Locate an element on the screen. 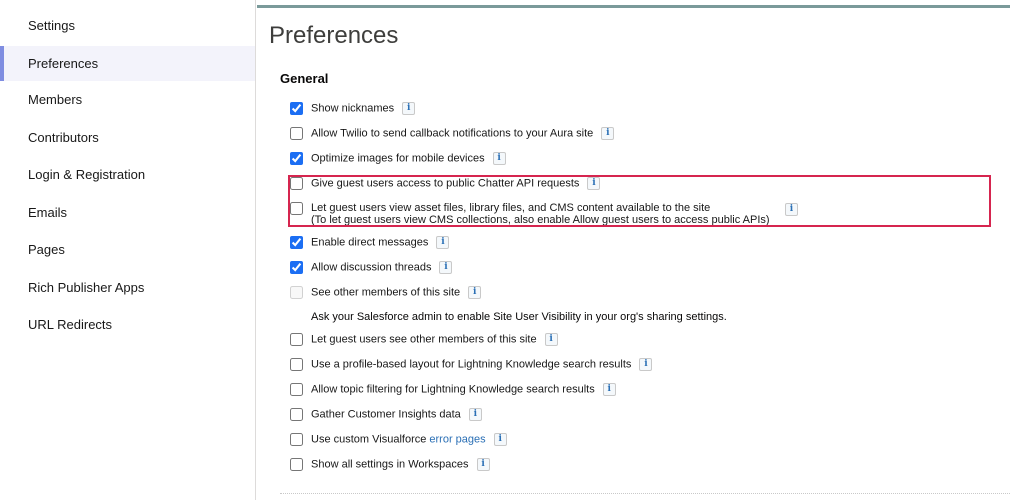  option-label: Show nicknames is located at coordinates (353, 108).